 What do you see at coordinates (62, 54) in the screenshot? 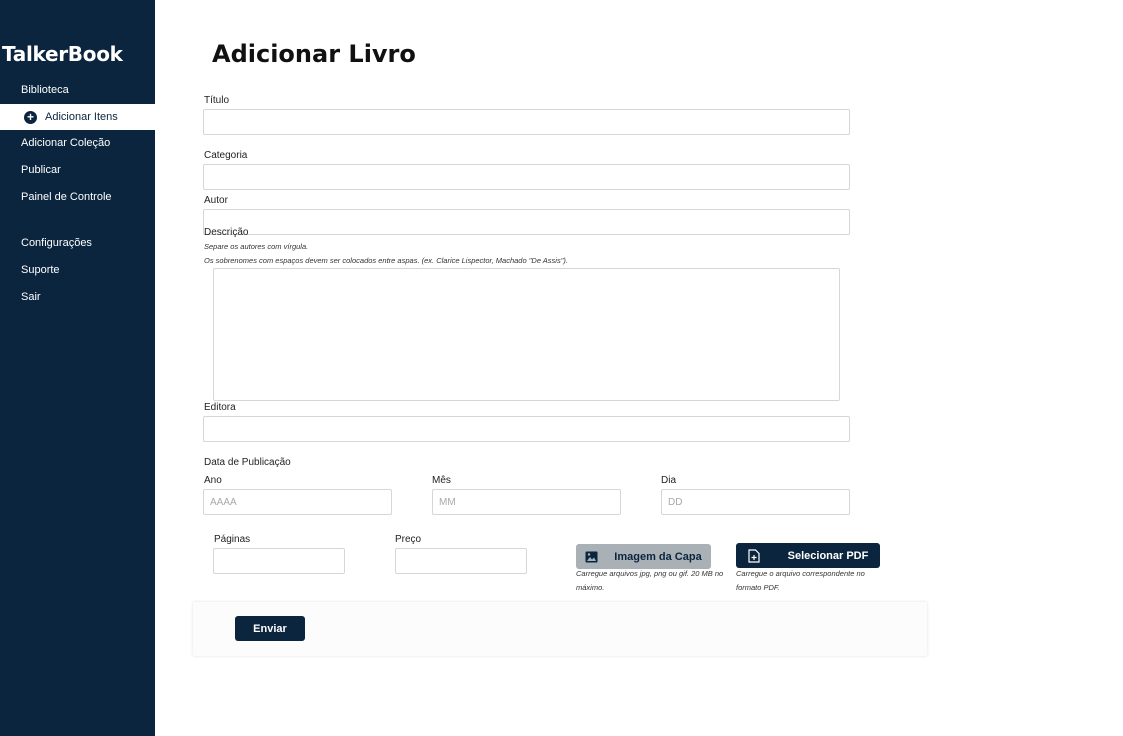
I see `brand-logo: TalkerBook` at bounding box center [62, 54].